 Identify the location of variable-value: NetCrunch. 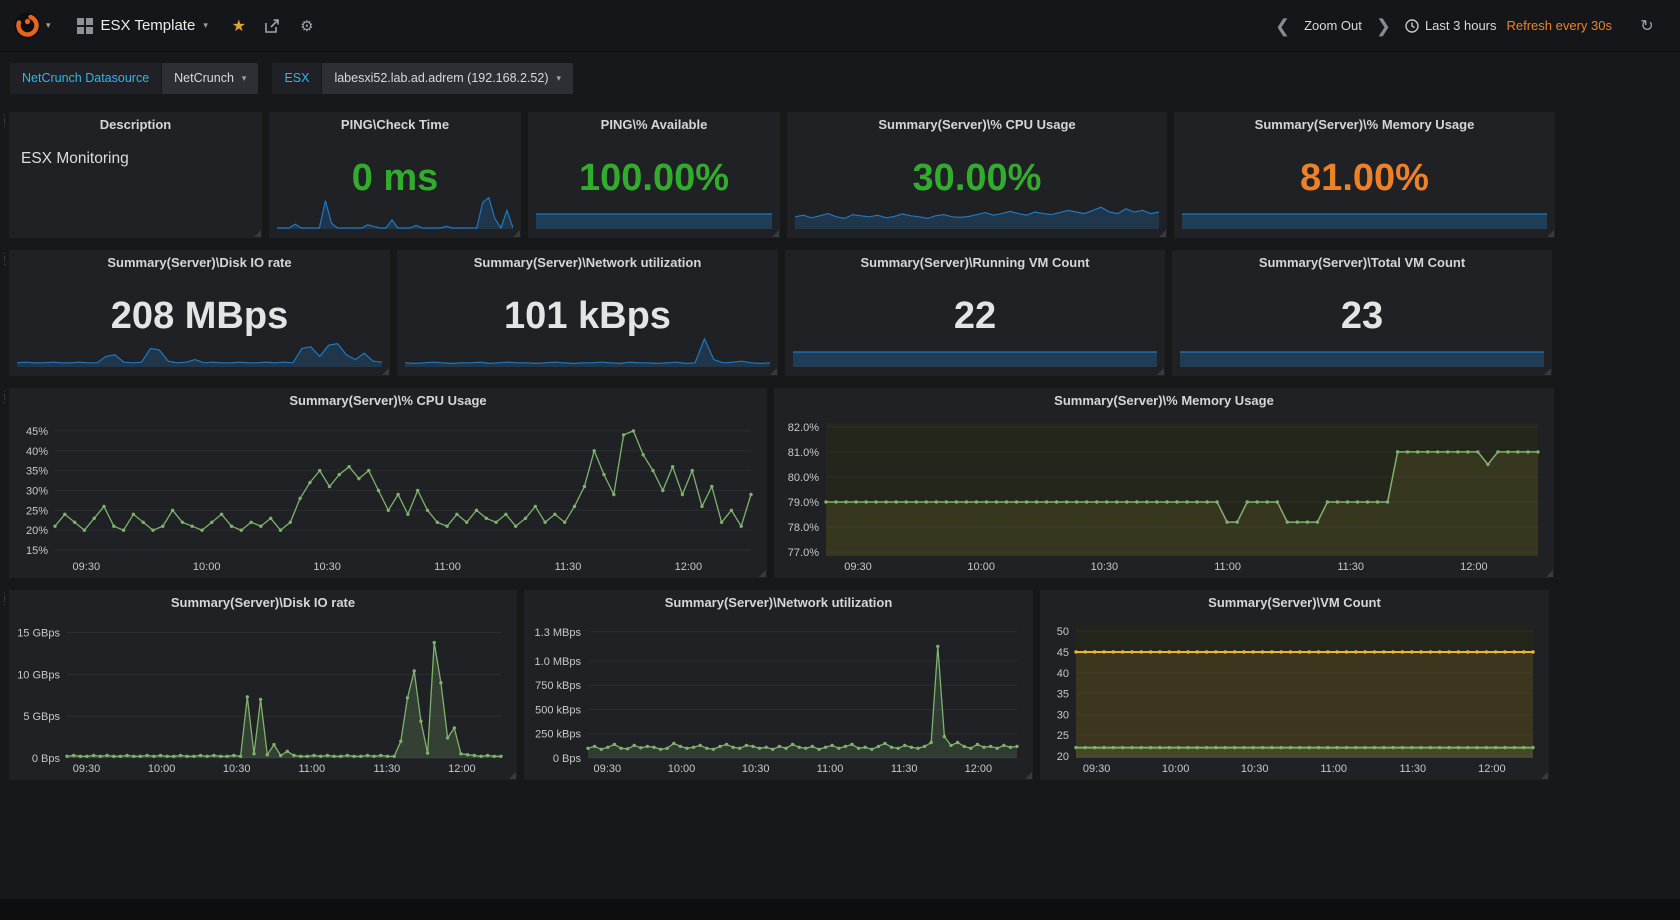
(204, 78).